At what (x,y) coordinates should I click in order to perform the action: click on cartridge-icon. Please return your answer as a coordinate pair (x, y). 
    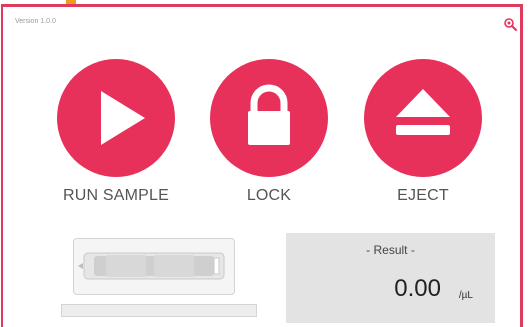
    Looking at the image, I should click on (151, 266).